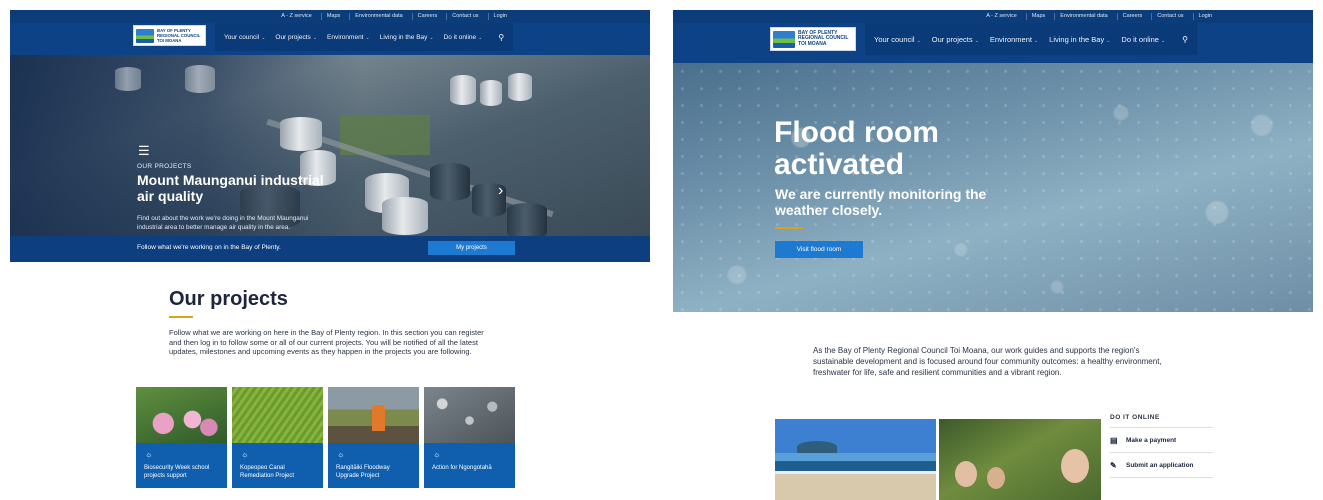 The width and height of the screenshot is (1323, 500). Describe the element at coordinates (471, 248) in the screenshot. I see `my-projects-button: My projects` at that location.